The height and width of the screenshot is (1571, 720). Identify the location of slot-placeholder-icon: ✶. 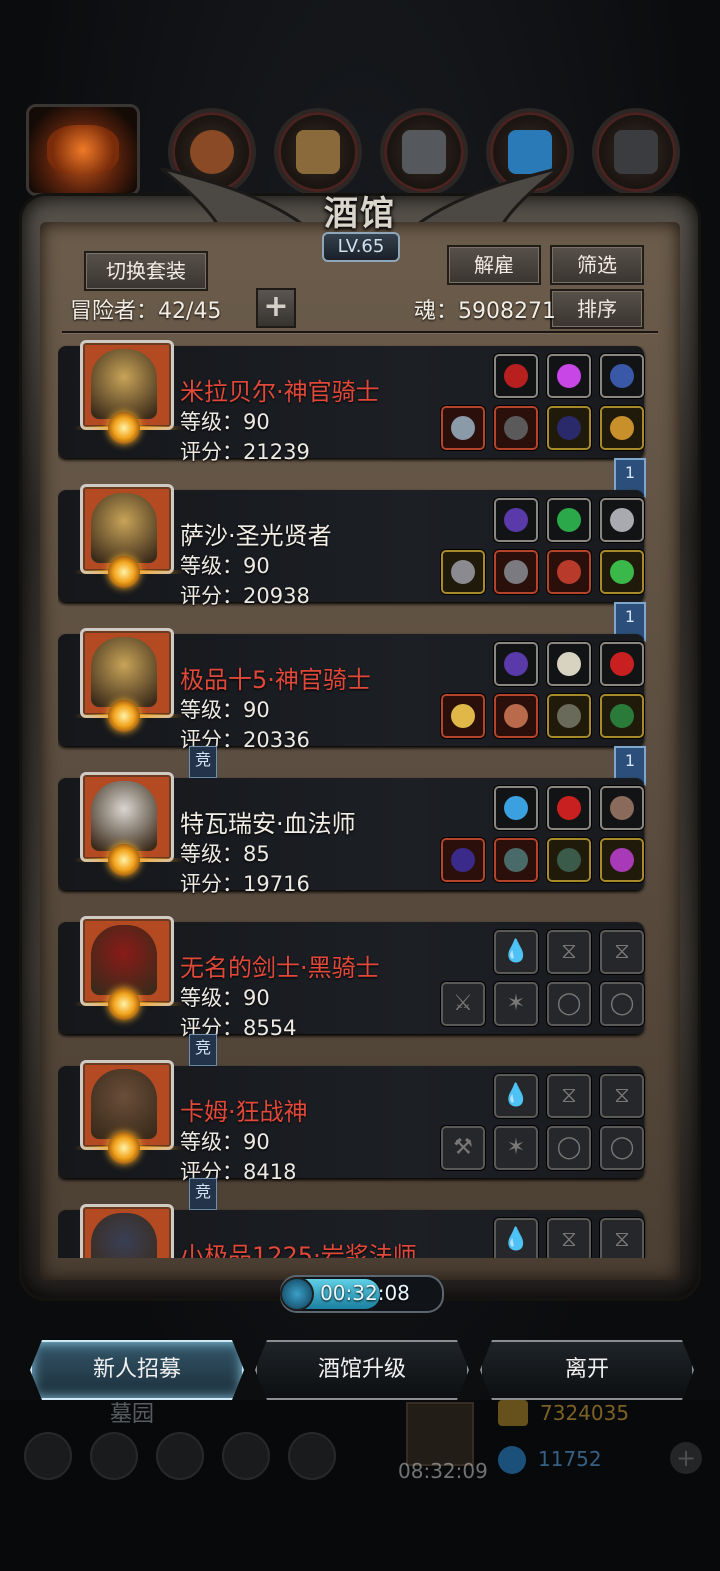
(516, 1003).